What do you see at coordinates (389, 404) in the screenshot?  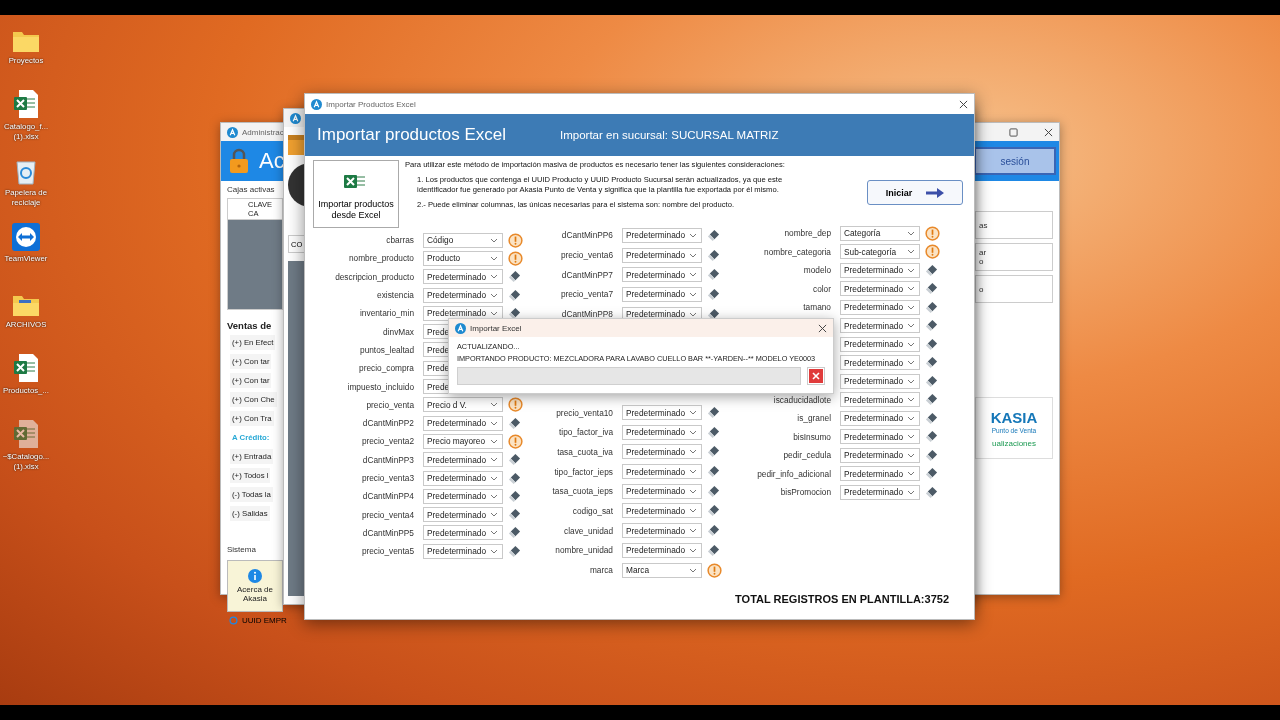 I see `field-label: precio_venta` at bounding box center [389, 404].